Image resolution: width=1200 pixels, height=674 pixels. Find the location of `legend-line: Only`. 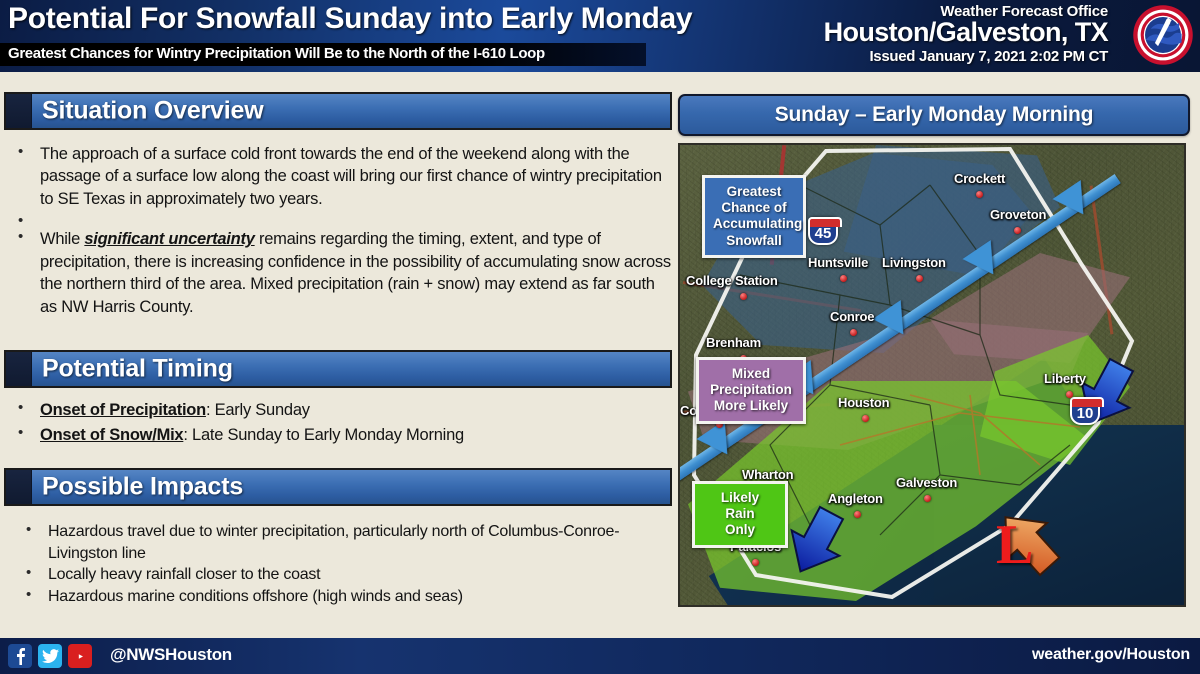

legend-line: Only is located at coordinates (739, 530).